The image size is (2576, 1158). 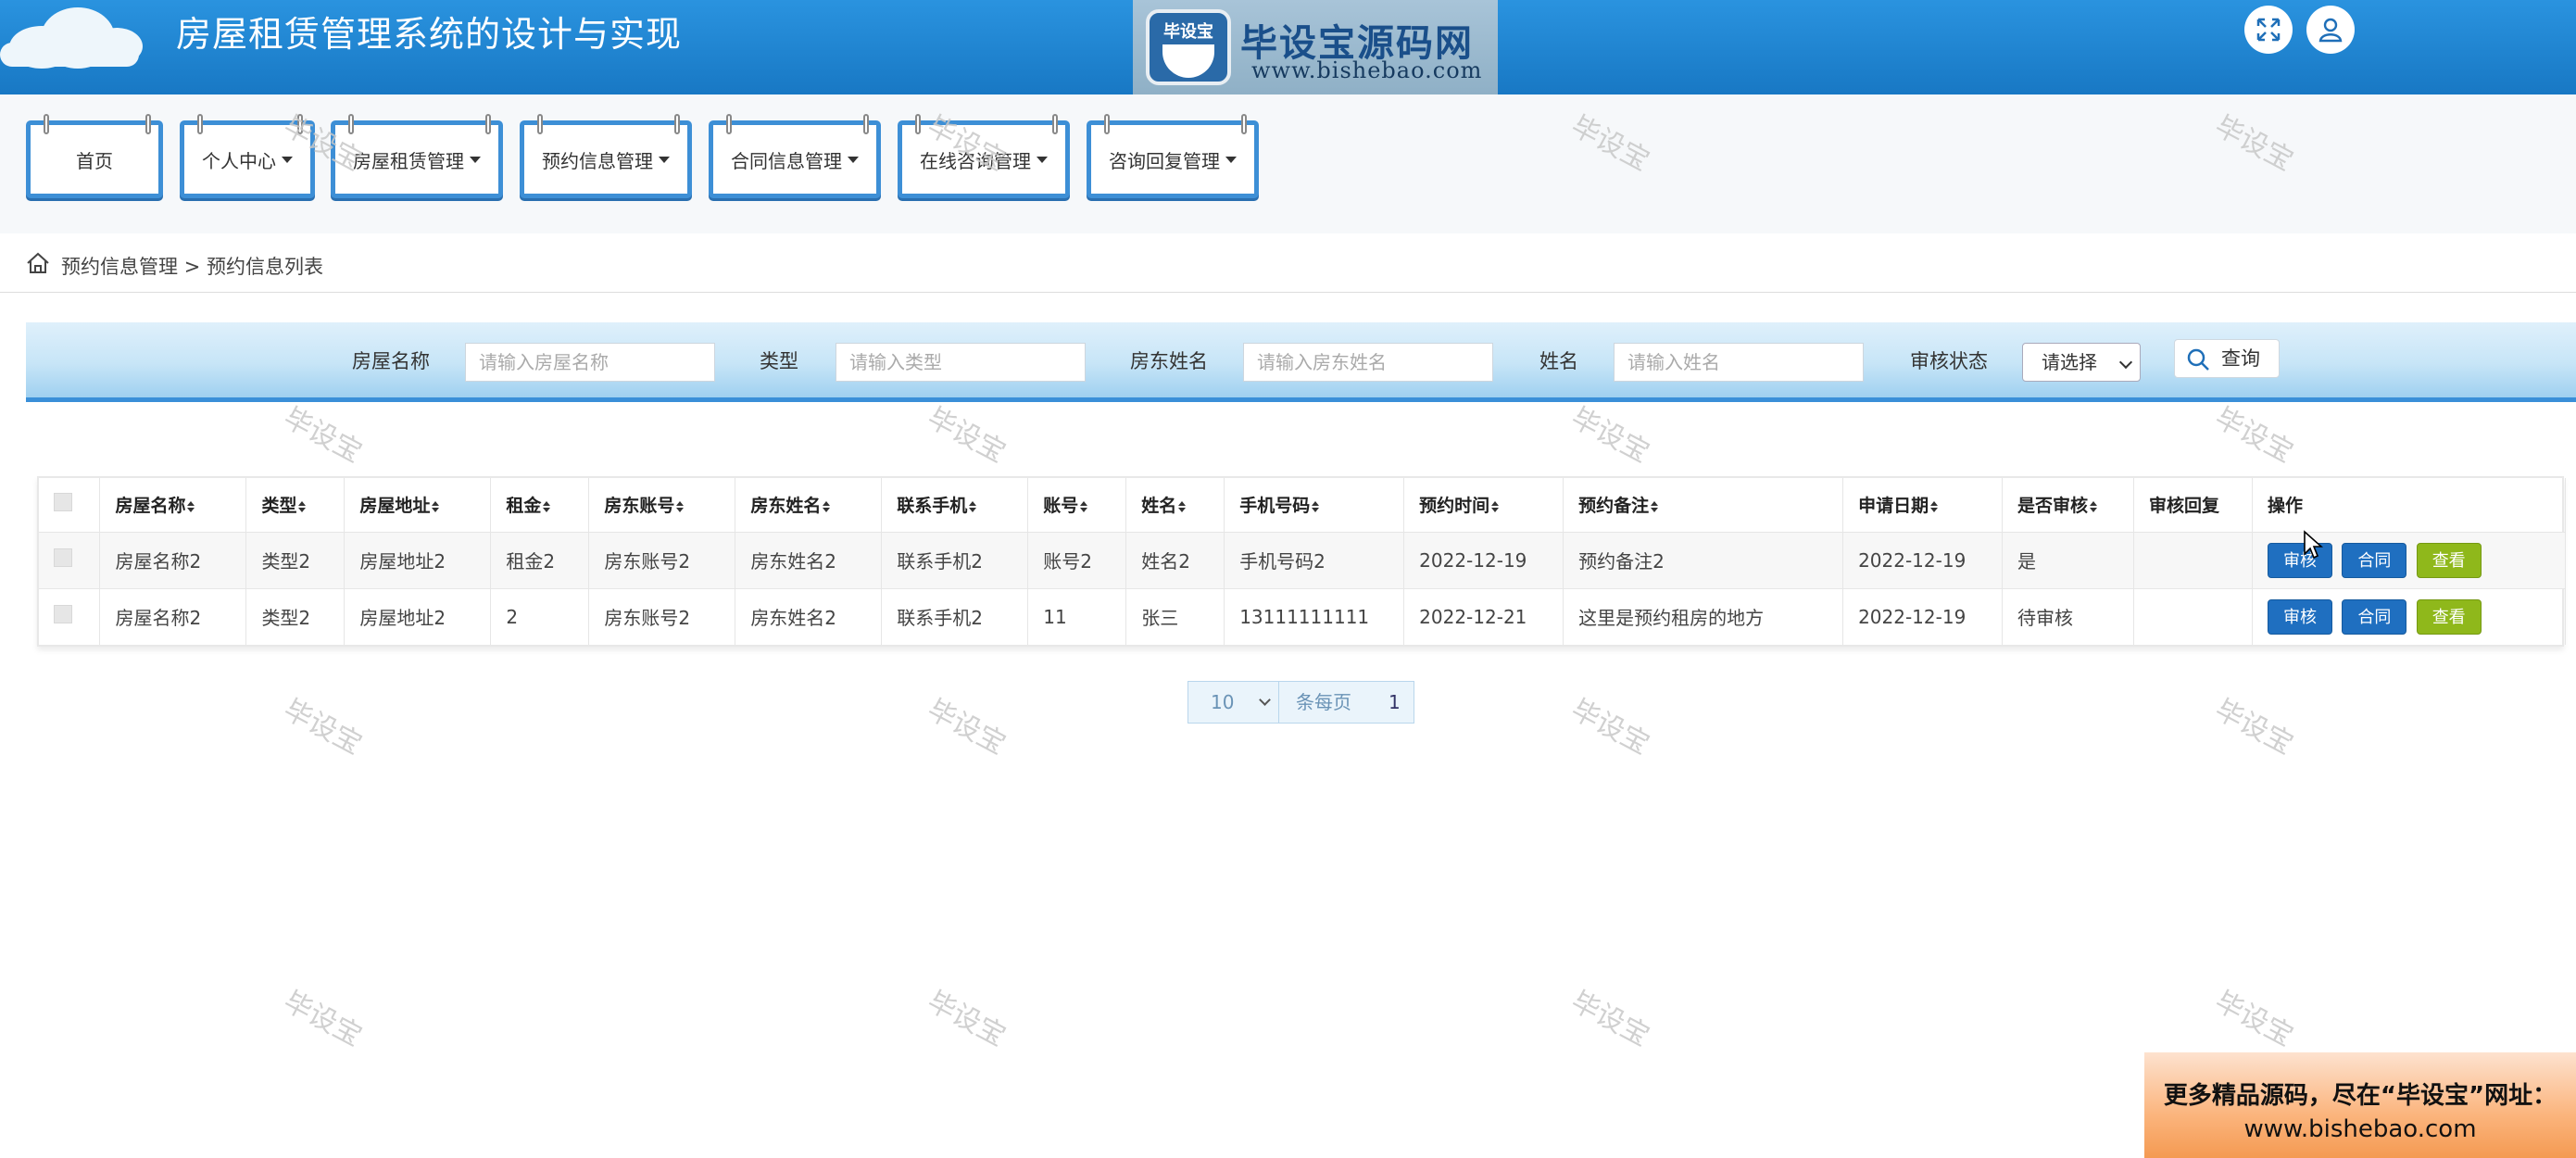 I want to click on nav-item-label: 合同信息管理, so click(x=786, y=160).